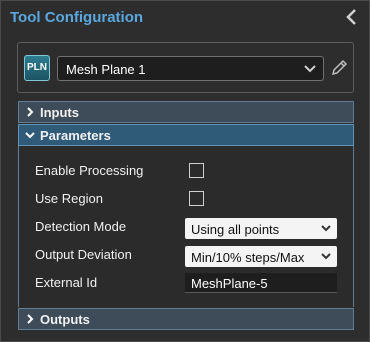  I want to click on chevron-left-icon, so click(352, 17).